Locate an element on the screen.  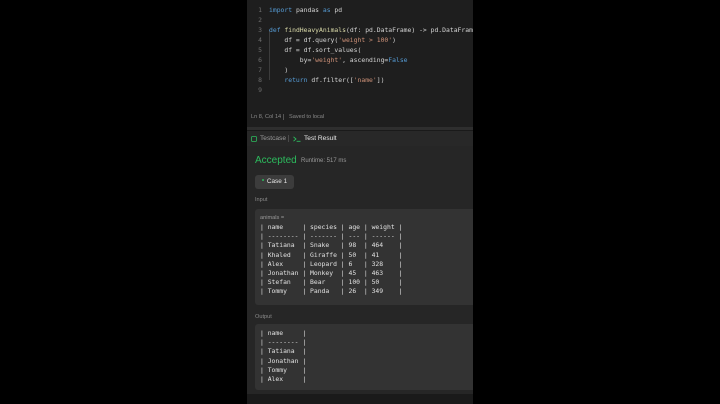
result-status: Accepted is located at coordinates (276, 160).